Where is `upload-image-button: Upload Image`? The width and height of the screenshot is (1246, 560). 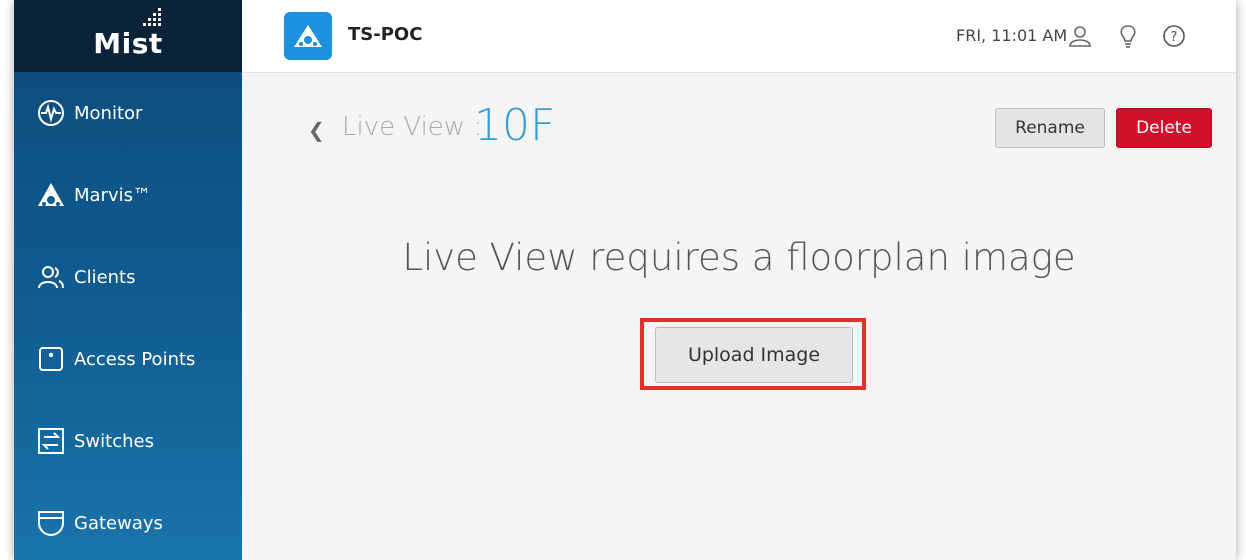 upload-image-button: Upload Image is located at coordinates (754, 355).